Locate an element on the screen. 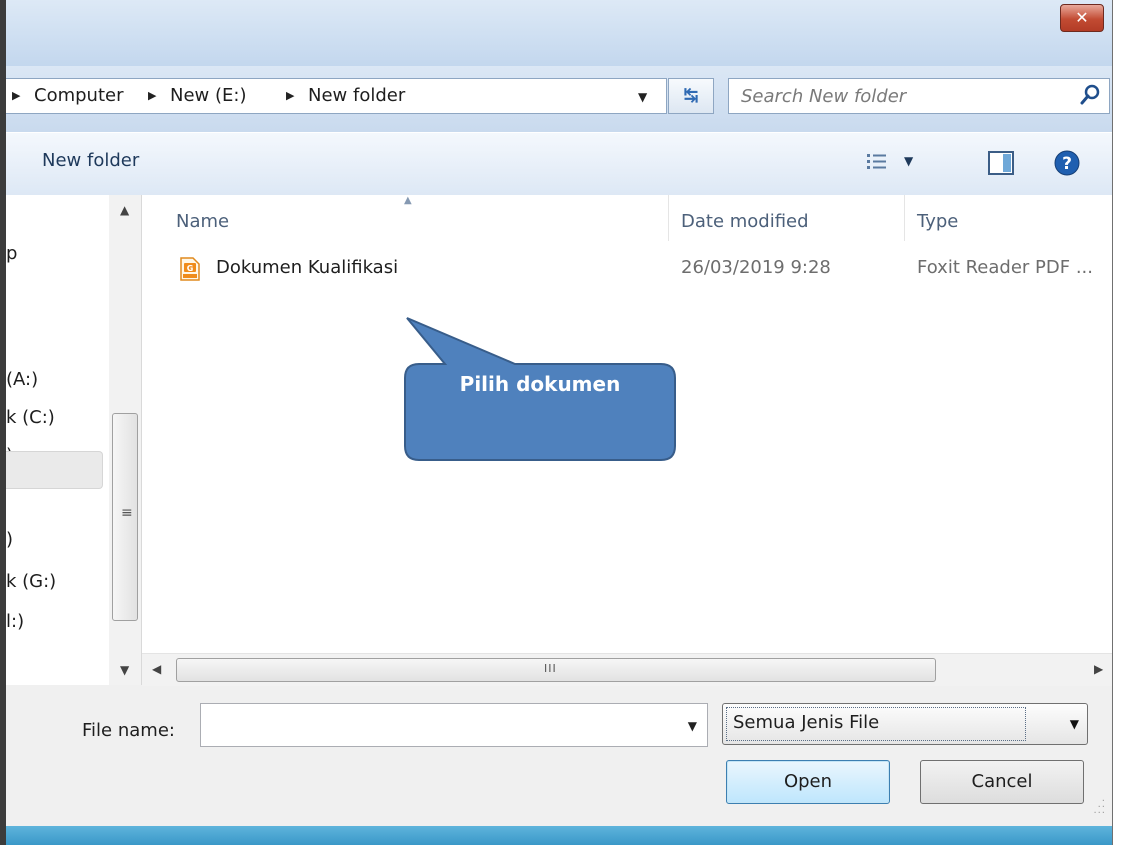  scroll-up-arrow-icon: ▲ is located at coordinates (124, 210).